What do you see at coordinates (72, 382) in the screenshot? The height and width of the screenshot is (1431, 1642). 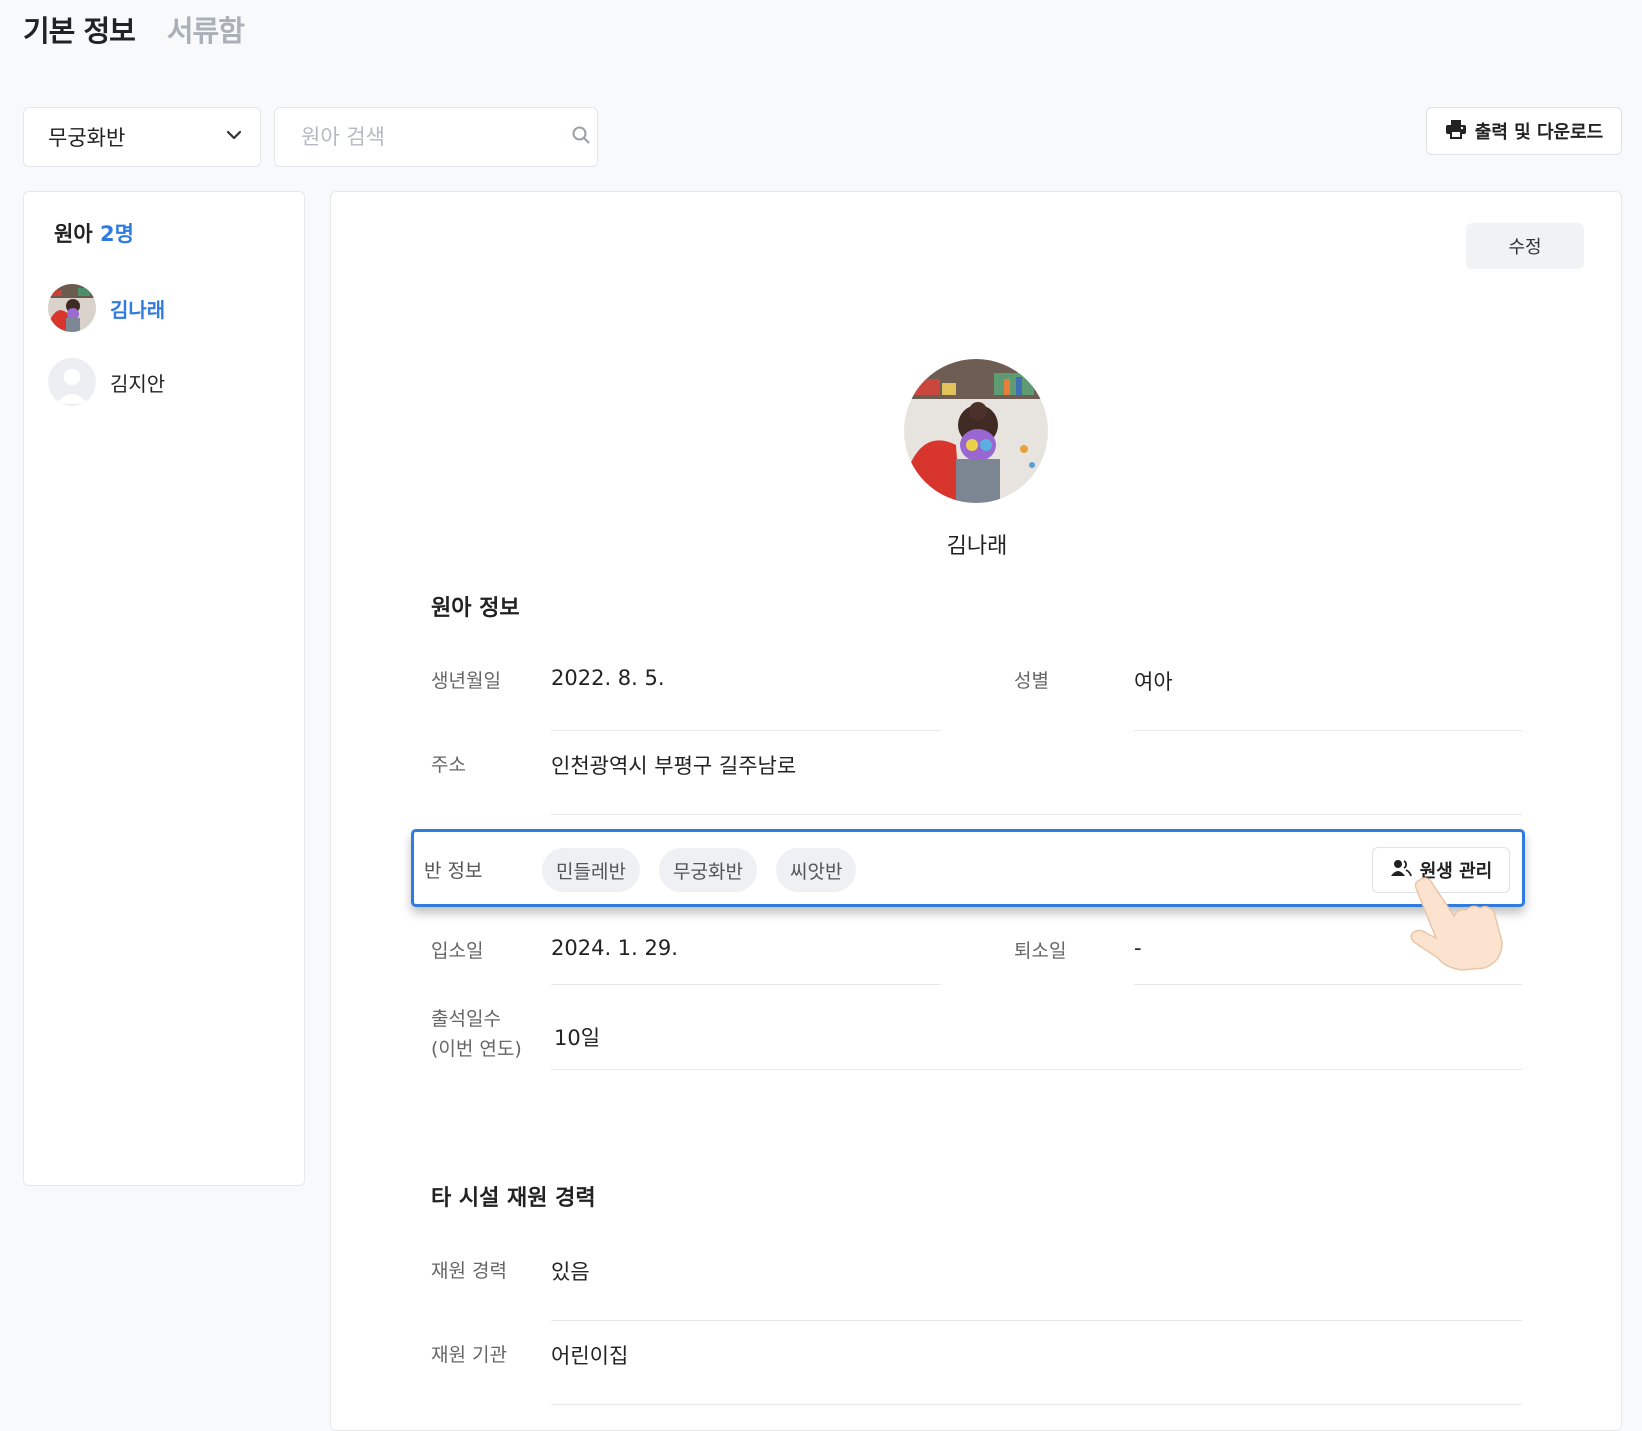 I see `default-avatar-icon` at bounding box center [72, 382].